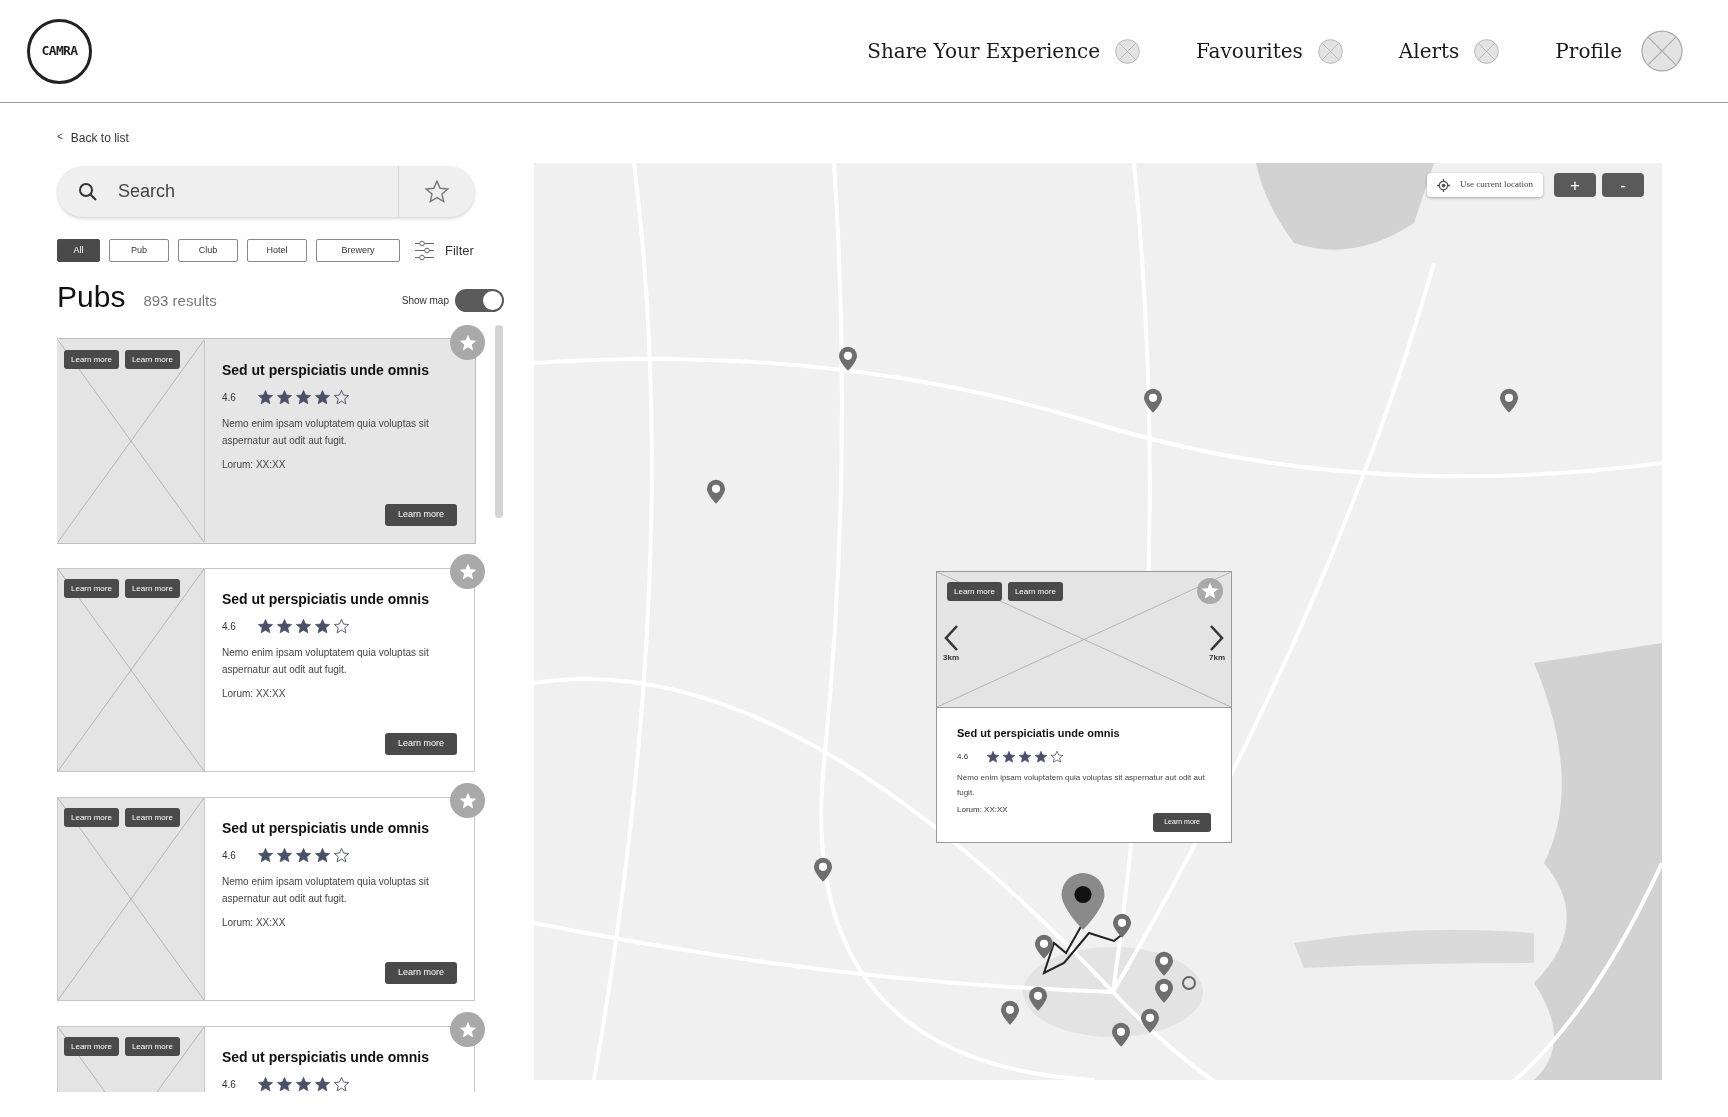 This screenshot has width=1728, height=1117. What do you see at coordinates (1575, 185) in the screenshot?
I see `zoom-in-button: +` at bounding box center [1575, 185].